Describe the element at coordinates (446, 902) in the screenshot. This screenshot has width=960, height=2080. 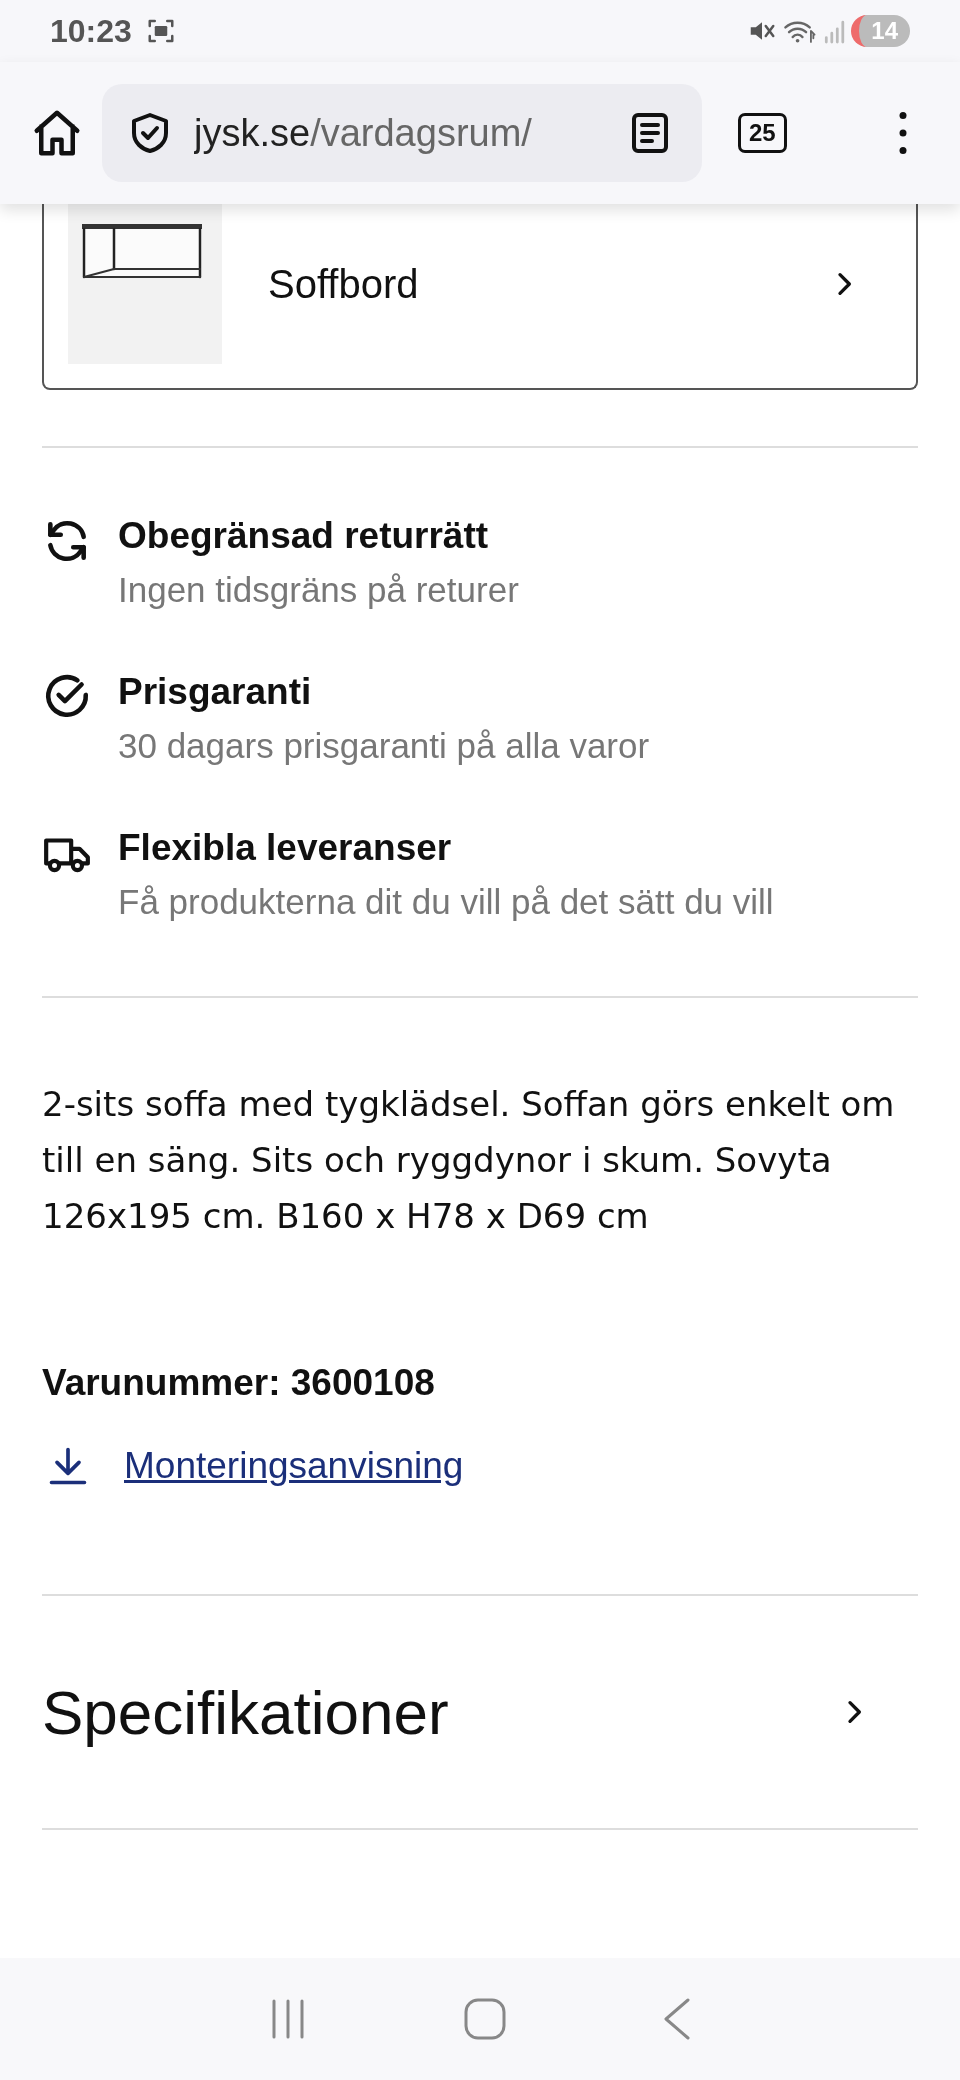
I see `feature-description: Få produkterna dit du vill på det sätt du vill` at that location.